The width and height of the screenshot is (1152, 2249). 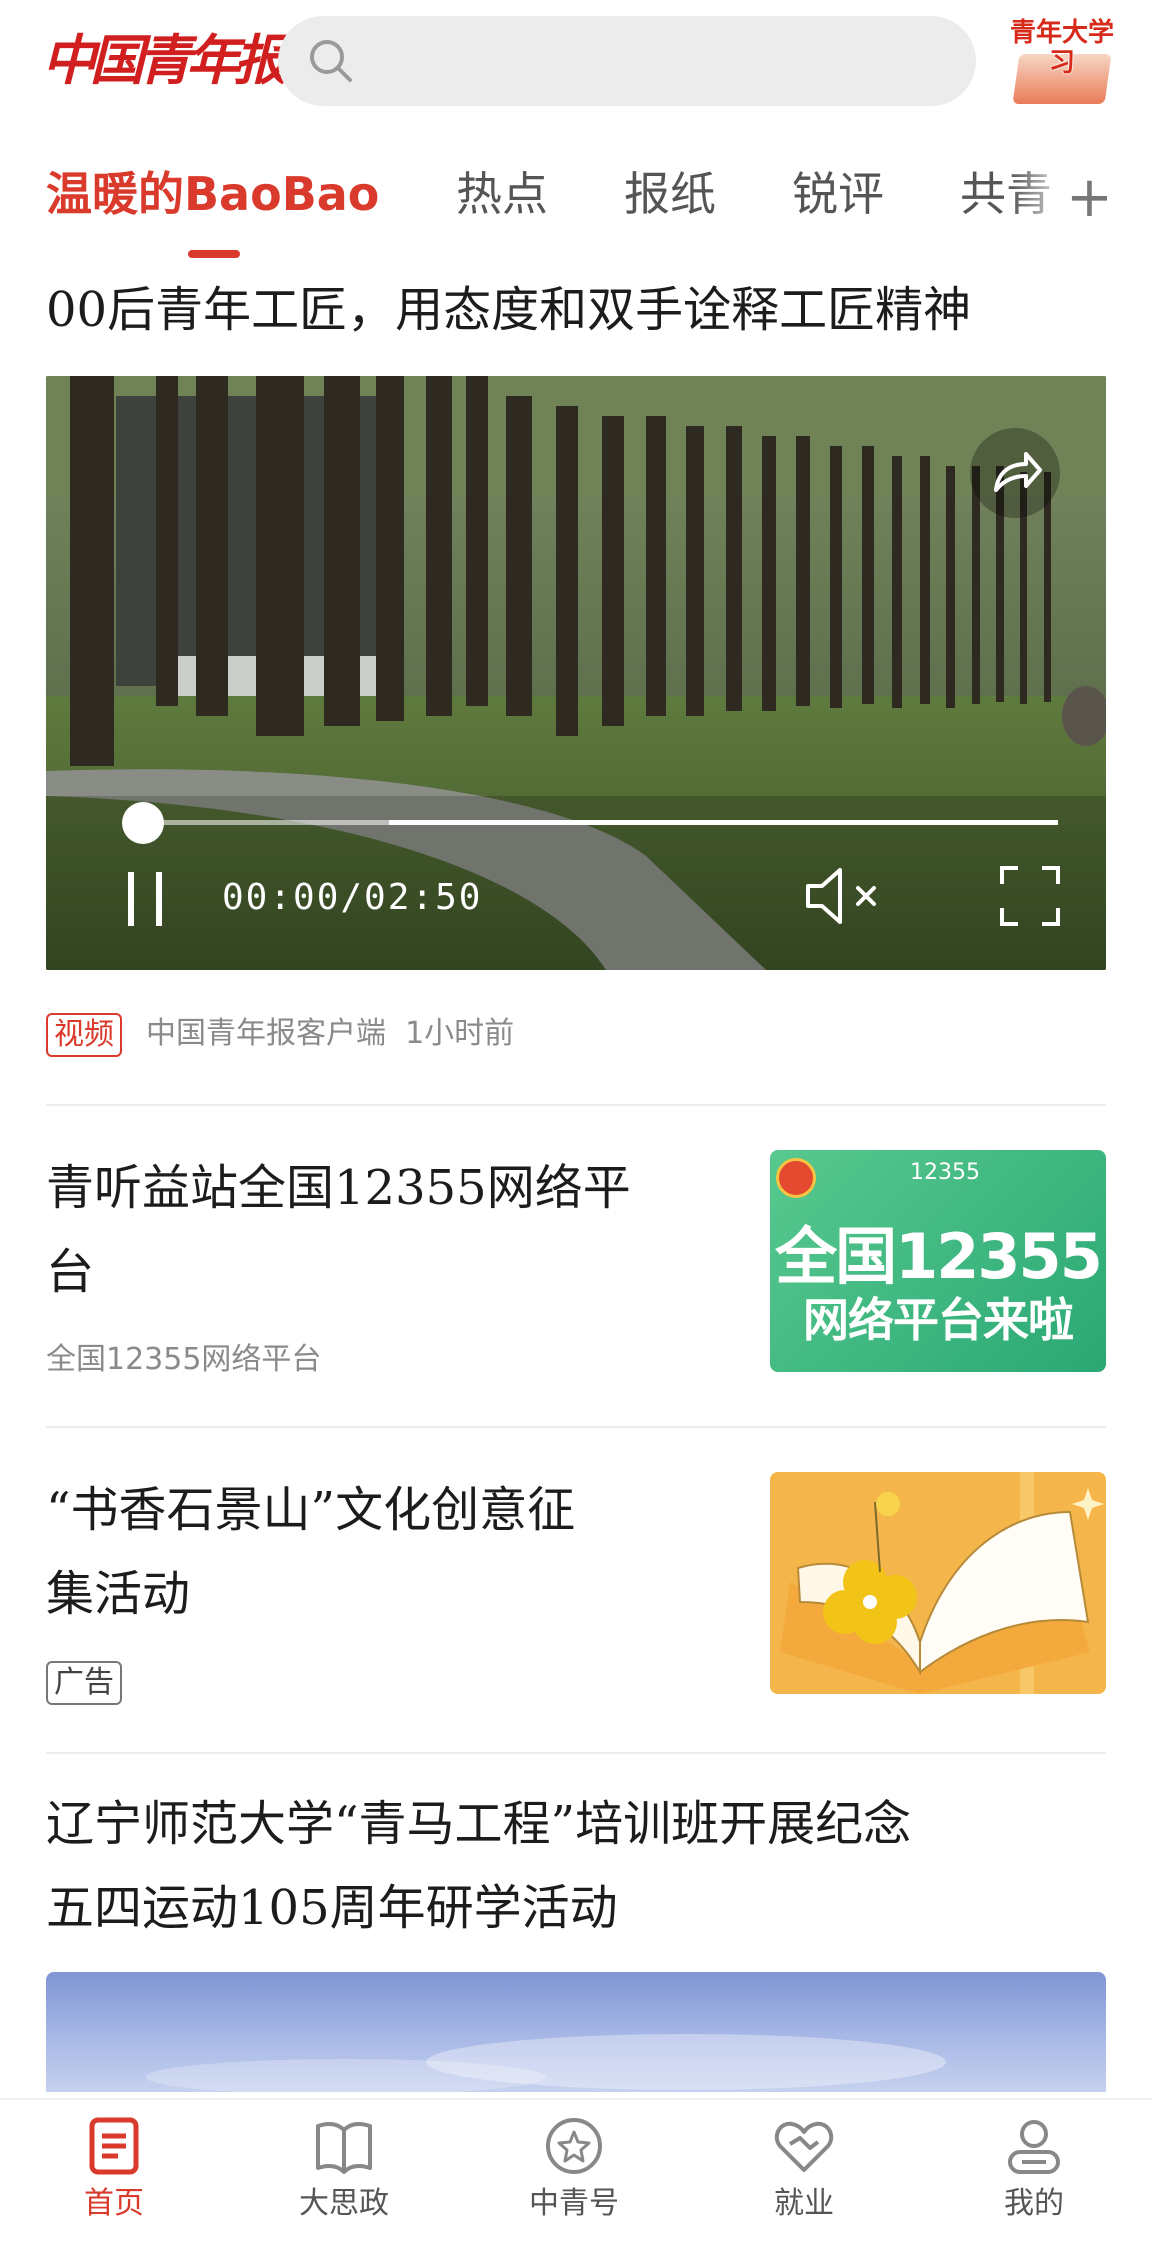 I want to click on nav-profile: 我的, so click(x=1034, y=2179).